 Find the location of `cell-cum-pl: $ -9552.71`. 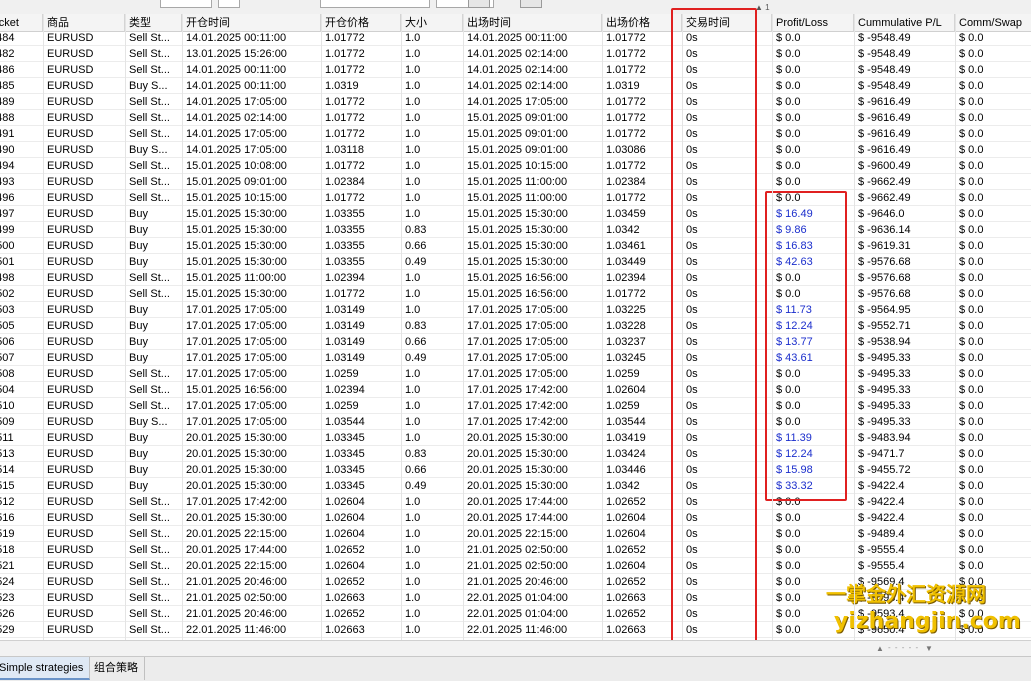

cell-cum-pl: $ -9552.71 is located at coordinates (884, 326).